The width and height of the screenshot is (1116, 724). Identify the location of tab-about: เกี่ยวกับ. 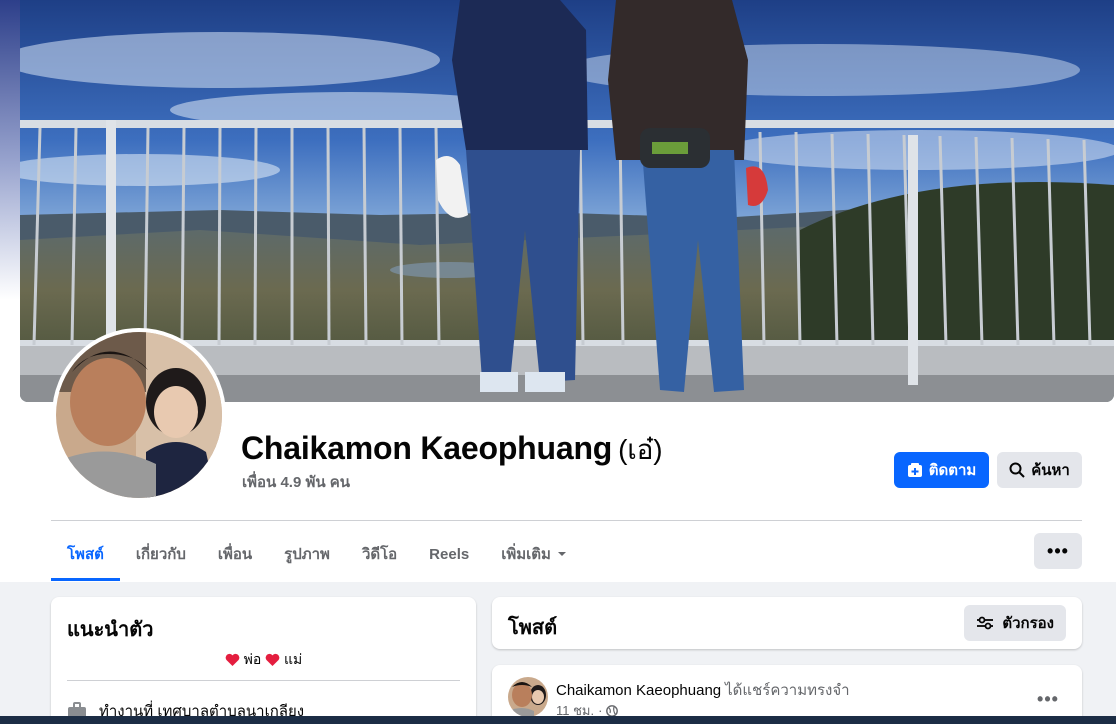
(161, 554).